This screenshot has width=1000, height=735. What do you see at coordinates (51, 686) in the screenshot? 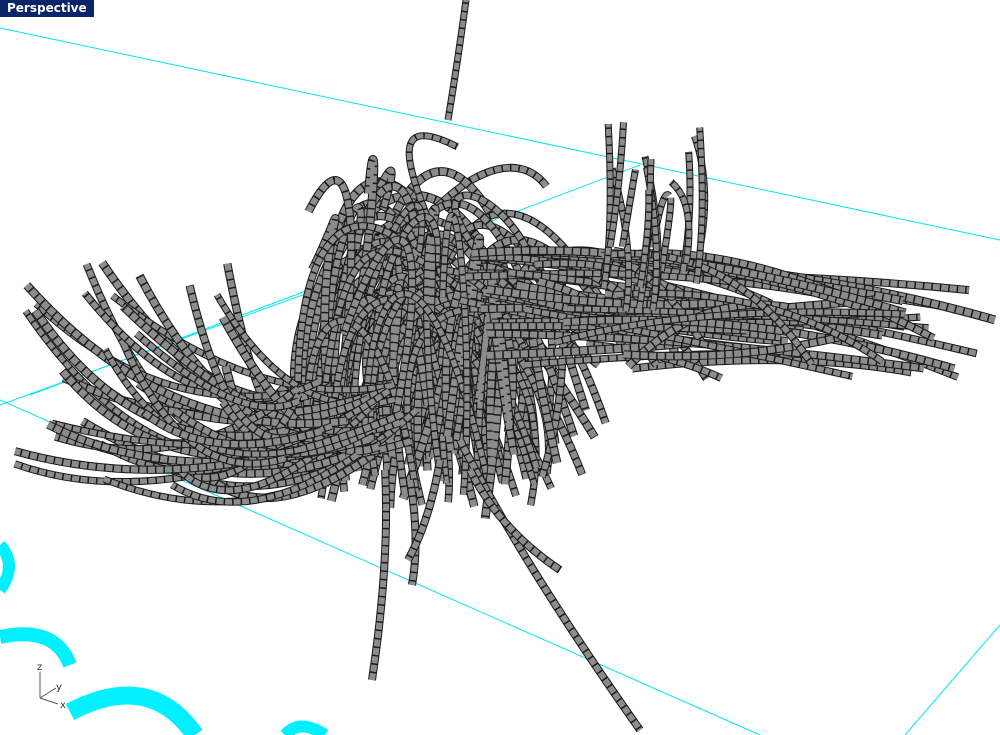
I see `axis-gizmo: z y x` at bounding box center [51, 686].